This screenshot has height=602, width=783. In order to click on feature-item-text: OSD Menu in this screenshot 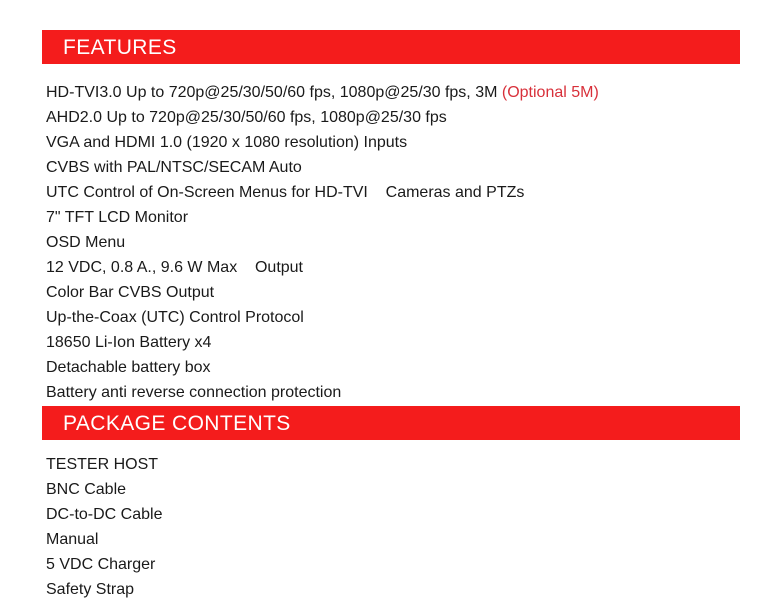, I will do `click(86, 242)`.